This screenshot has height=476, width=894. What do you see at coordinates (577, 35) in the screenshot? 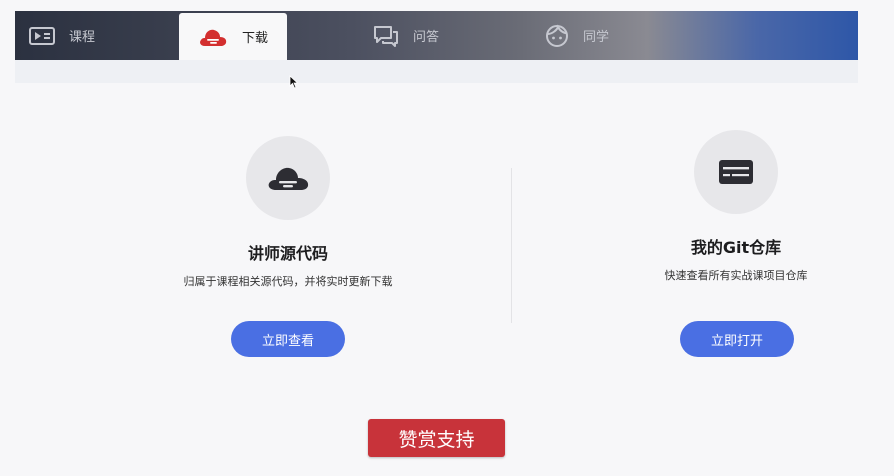
I see `tab-classmates: 同学` at bounding box center [577, 35].